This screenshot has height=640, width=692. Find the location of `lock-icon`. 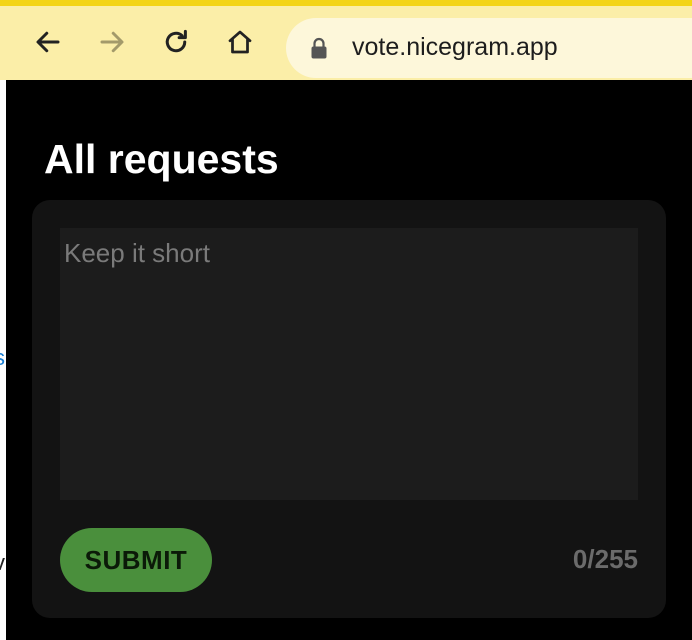

lock-icon is located at coordinates (319, 48).